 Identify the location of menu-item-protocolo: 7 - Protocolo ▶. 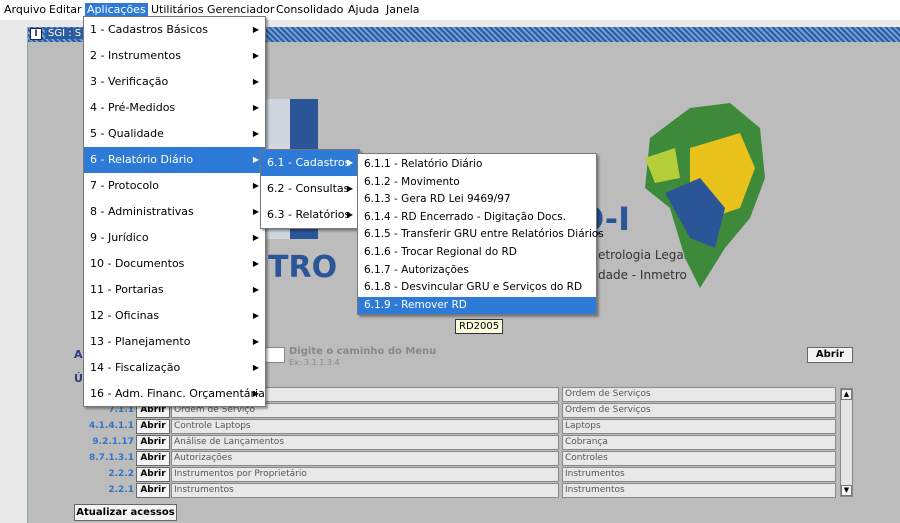
(174, 186).